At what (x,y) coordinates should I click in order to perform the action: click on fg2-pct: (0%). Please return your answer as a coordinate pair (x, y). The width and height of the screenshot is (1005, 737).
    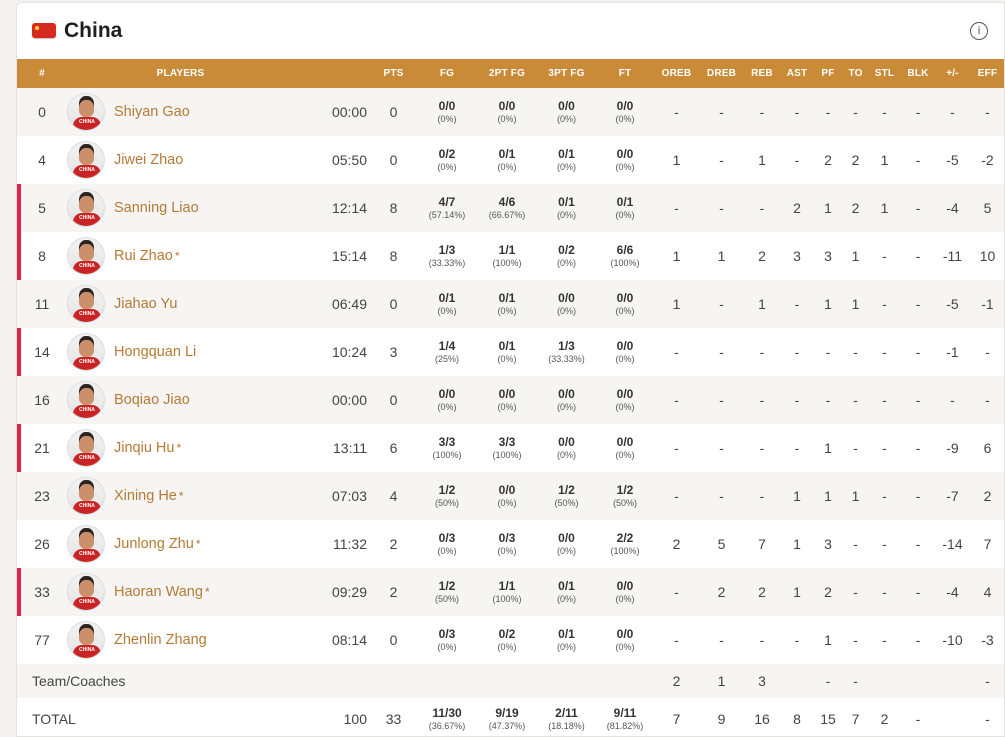
    Looking at the image, I should click on (507, 550).